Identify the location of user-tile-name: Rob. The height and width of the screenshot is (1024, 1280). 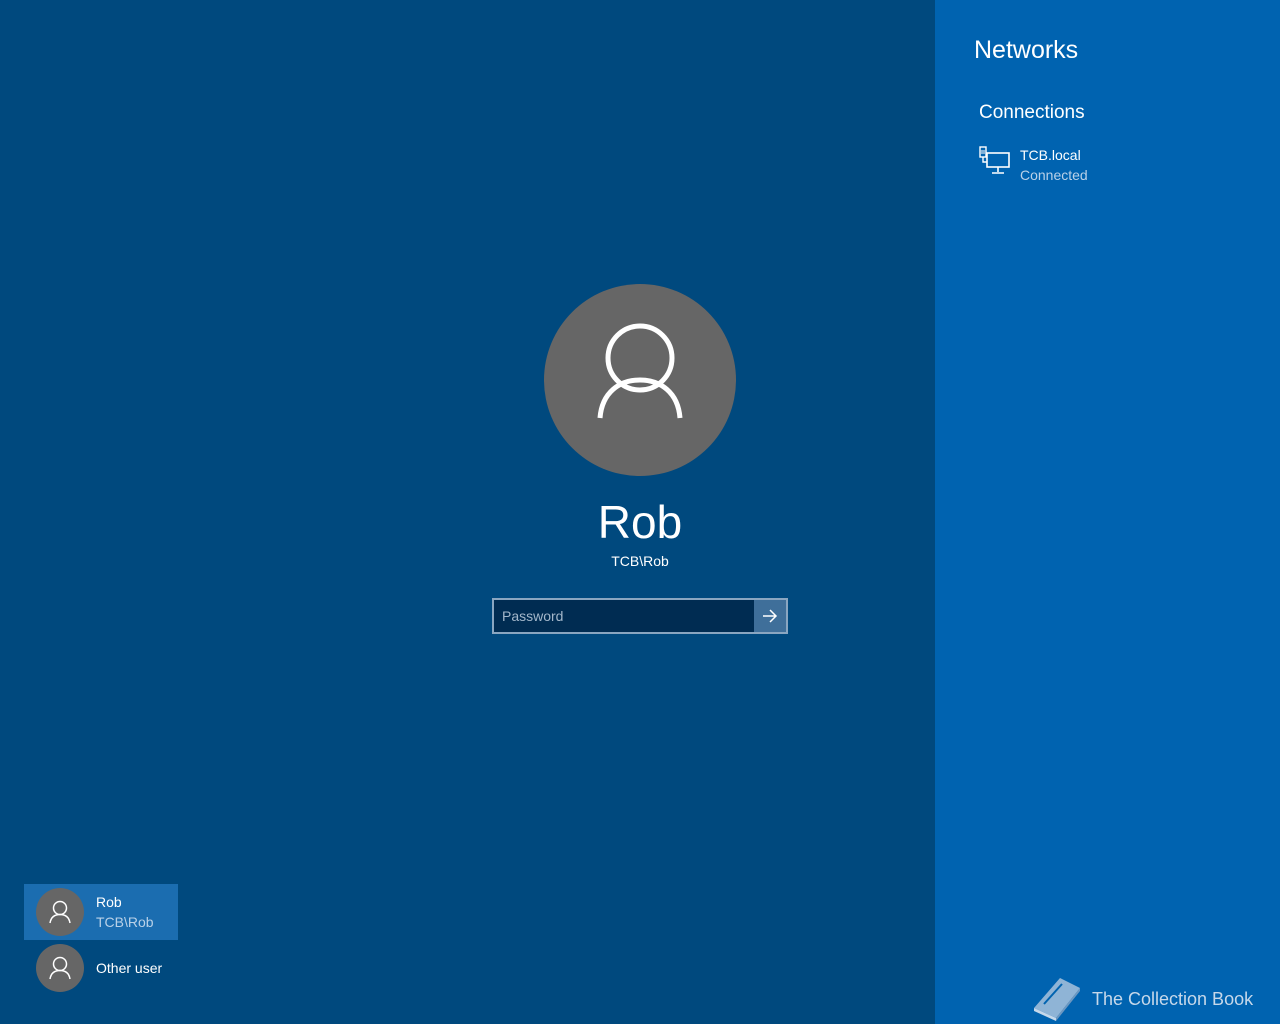
(109, 902).